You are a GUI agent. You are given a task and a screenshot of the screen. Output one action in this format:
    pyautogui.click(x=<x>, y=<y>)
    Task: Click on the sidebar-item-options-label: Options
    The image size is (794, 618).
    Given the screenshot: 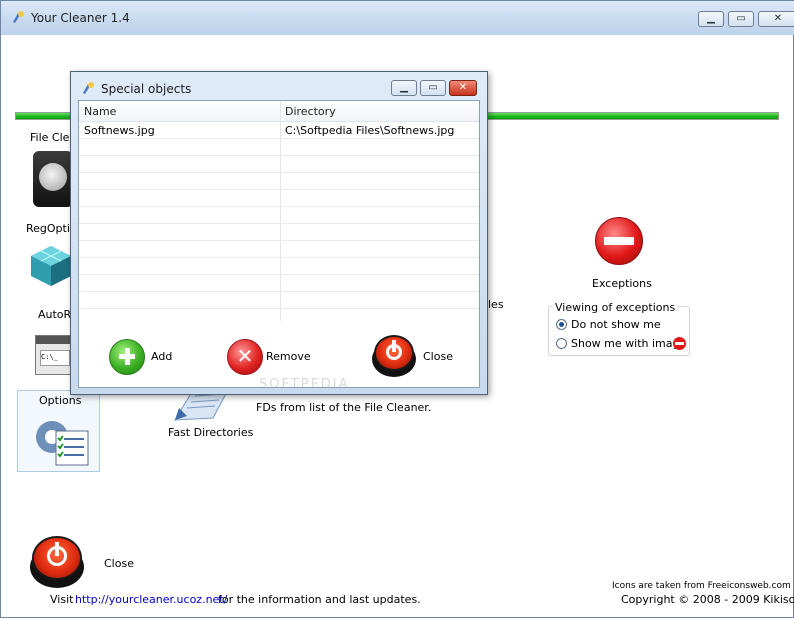 What is the action you would take?
    pyautogui.click(x=60, y=400)
    